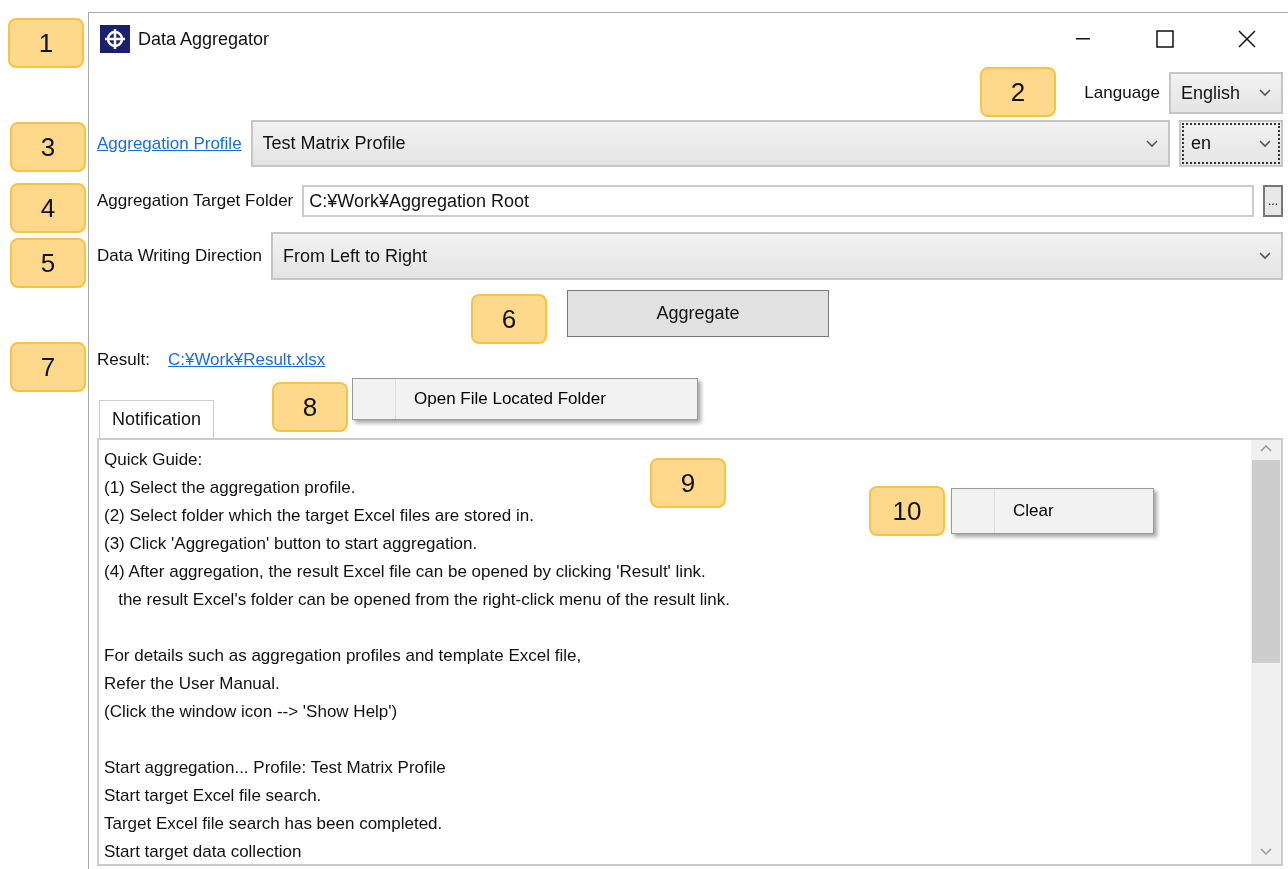 The image size is (1288, 869). Describe the element at coordinates (509, 319) in the screenshot. I see `callout-badge: 6` at that location.